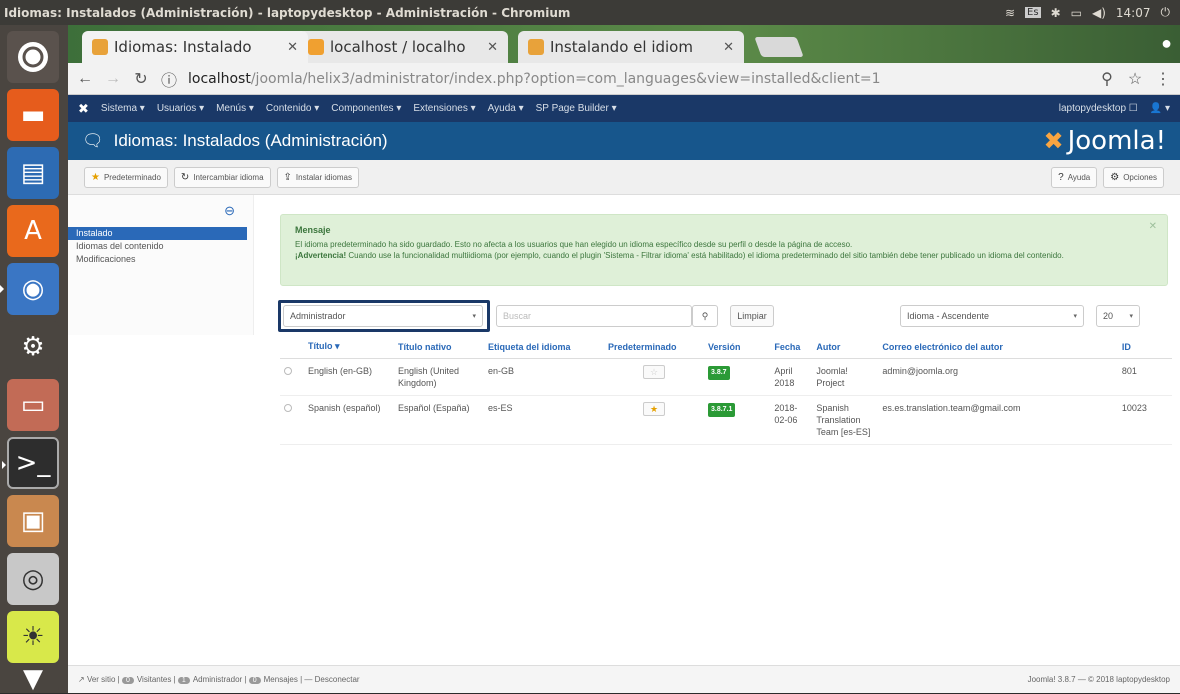 The width and height of the screenshot is (1180, 694). Describe the element at coordinates (1166, 12) in the screenshot. I see `power-icon: ⏻` at that location.